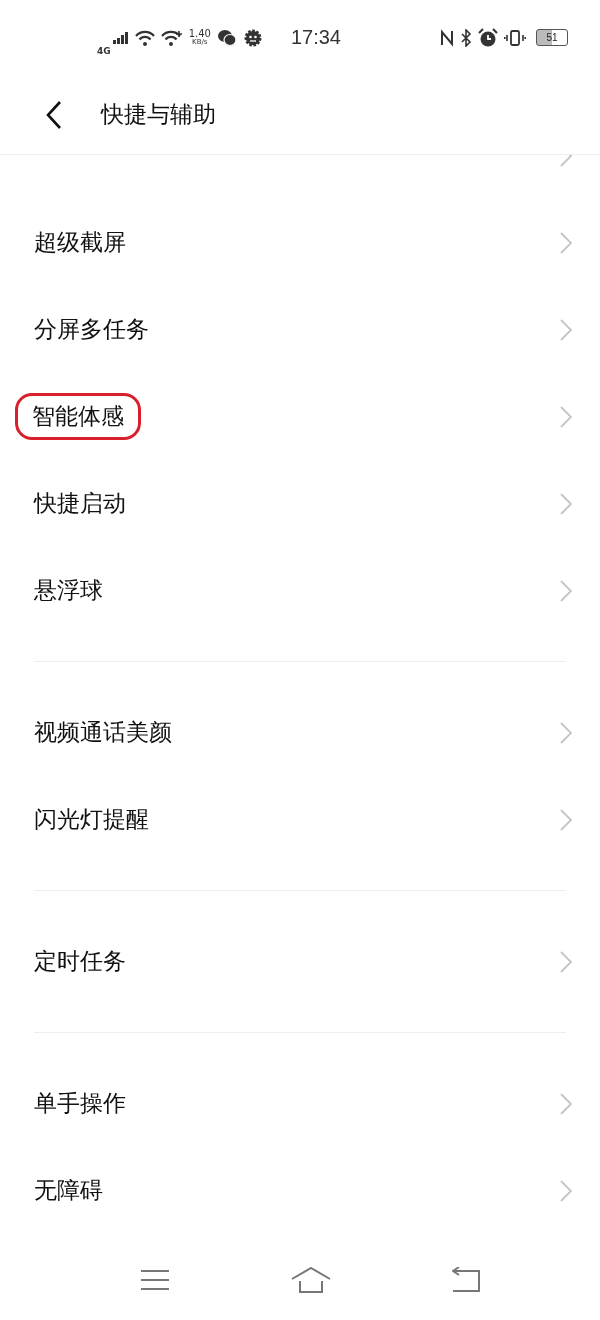  I want to click on home-icon, so click(311, 1280).